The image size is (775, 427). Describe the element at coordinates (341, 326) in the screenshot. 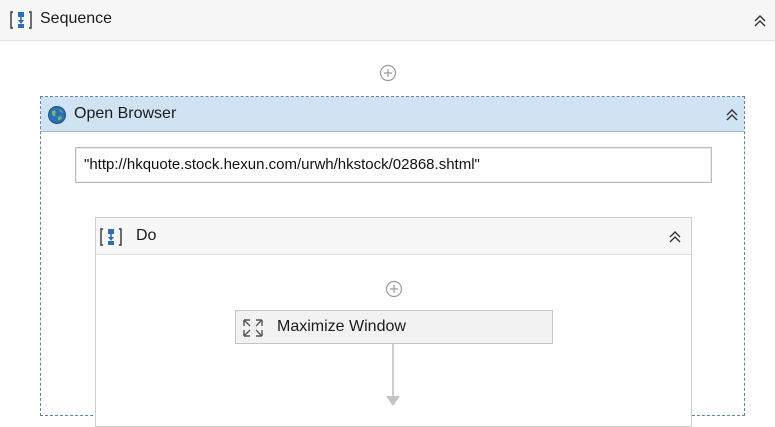

I see `maximize-window-title: Maximize Window` at that location.